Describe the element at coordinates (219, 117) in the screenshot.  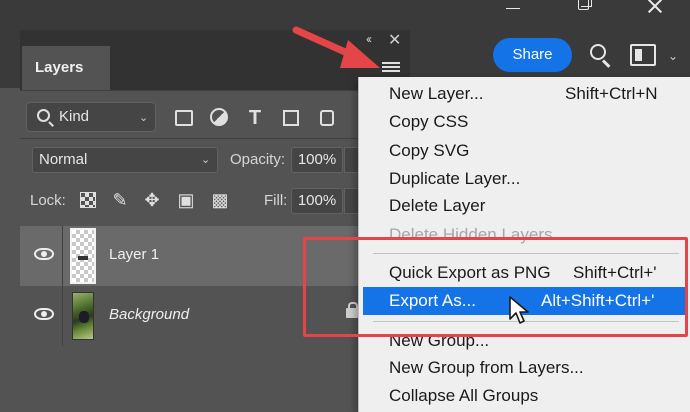
I see `adjustment-filter-icon` at that location.